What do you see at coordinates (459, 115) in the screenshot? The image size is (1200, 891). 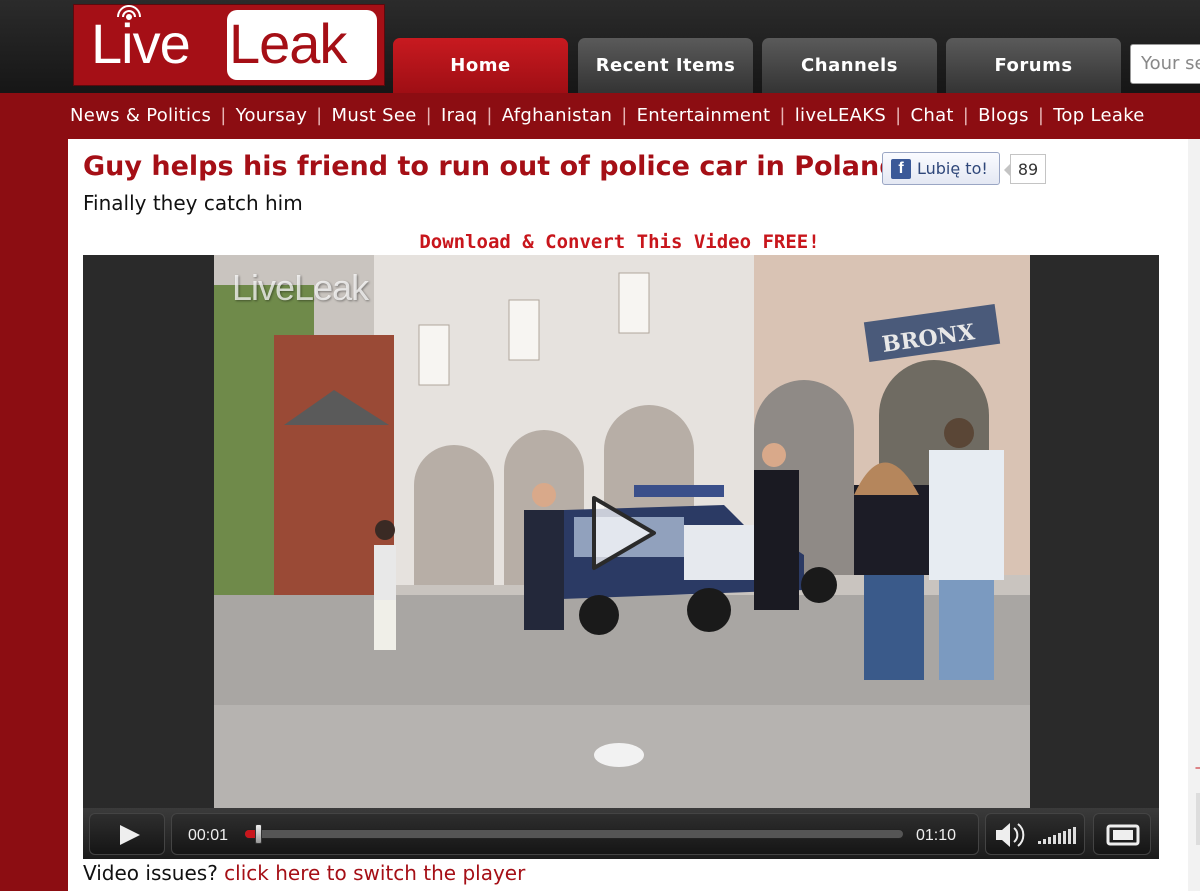 I see `subnav-item-iraq: Iraq` at bounding box center [459, 115].